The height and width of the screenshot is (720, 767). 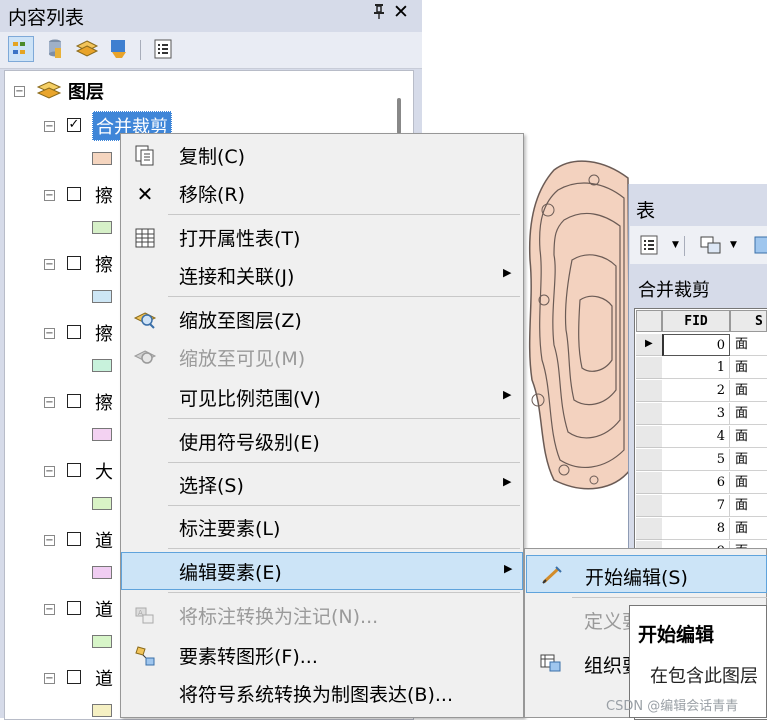 What do you see at coordinates (696, 391) in the screenshot?
I see `table-cell-fid: 2` at bounding box center [696, 391].